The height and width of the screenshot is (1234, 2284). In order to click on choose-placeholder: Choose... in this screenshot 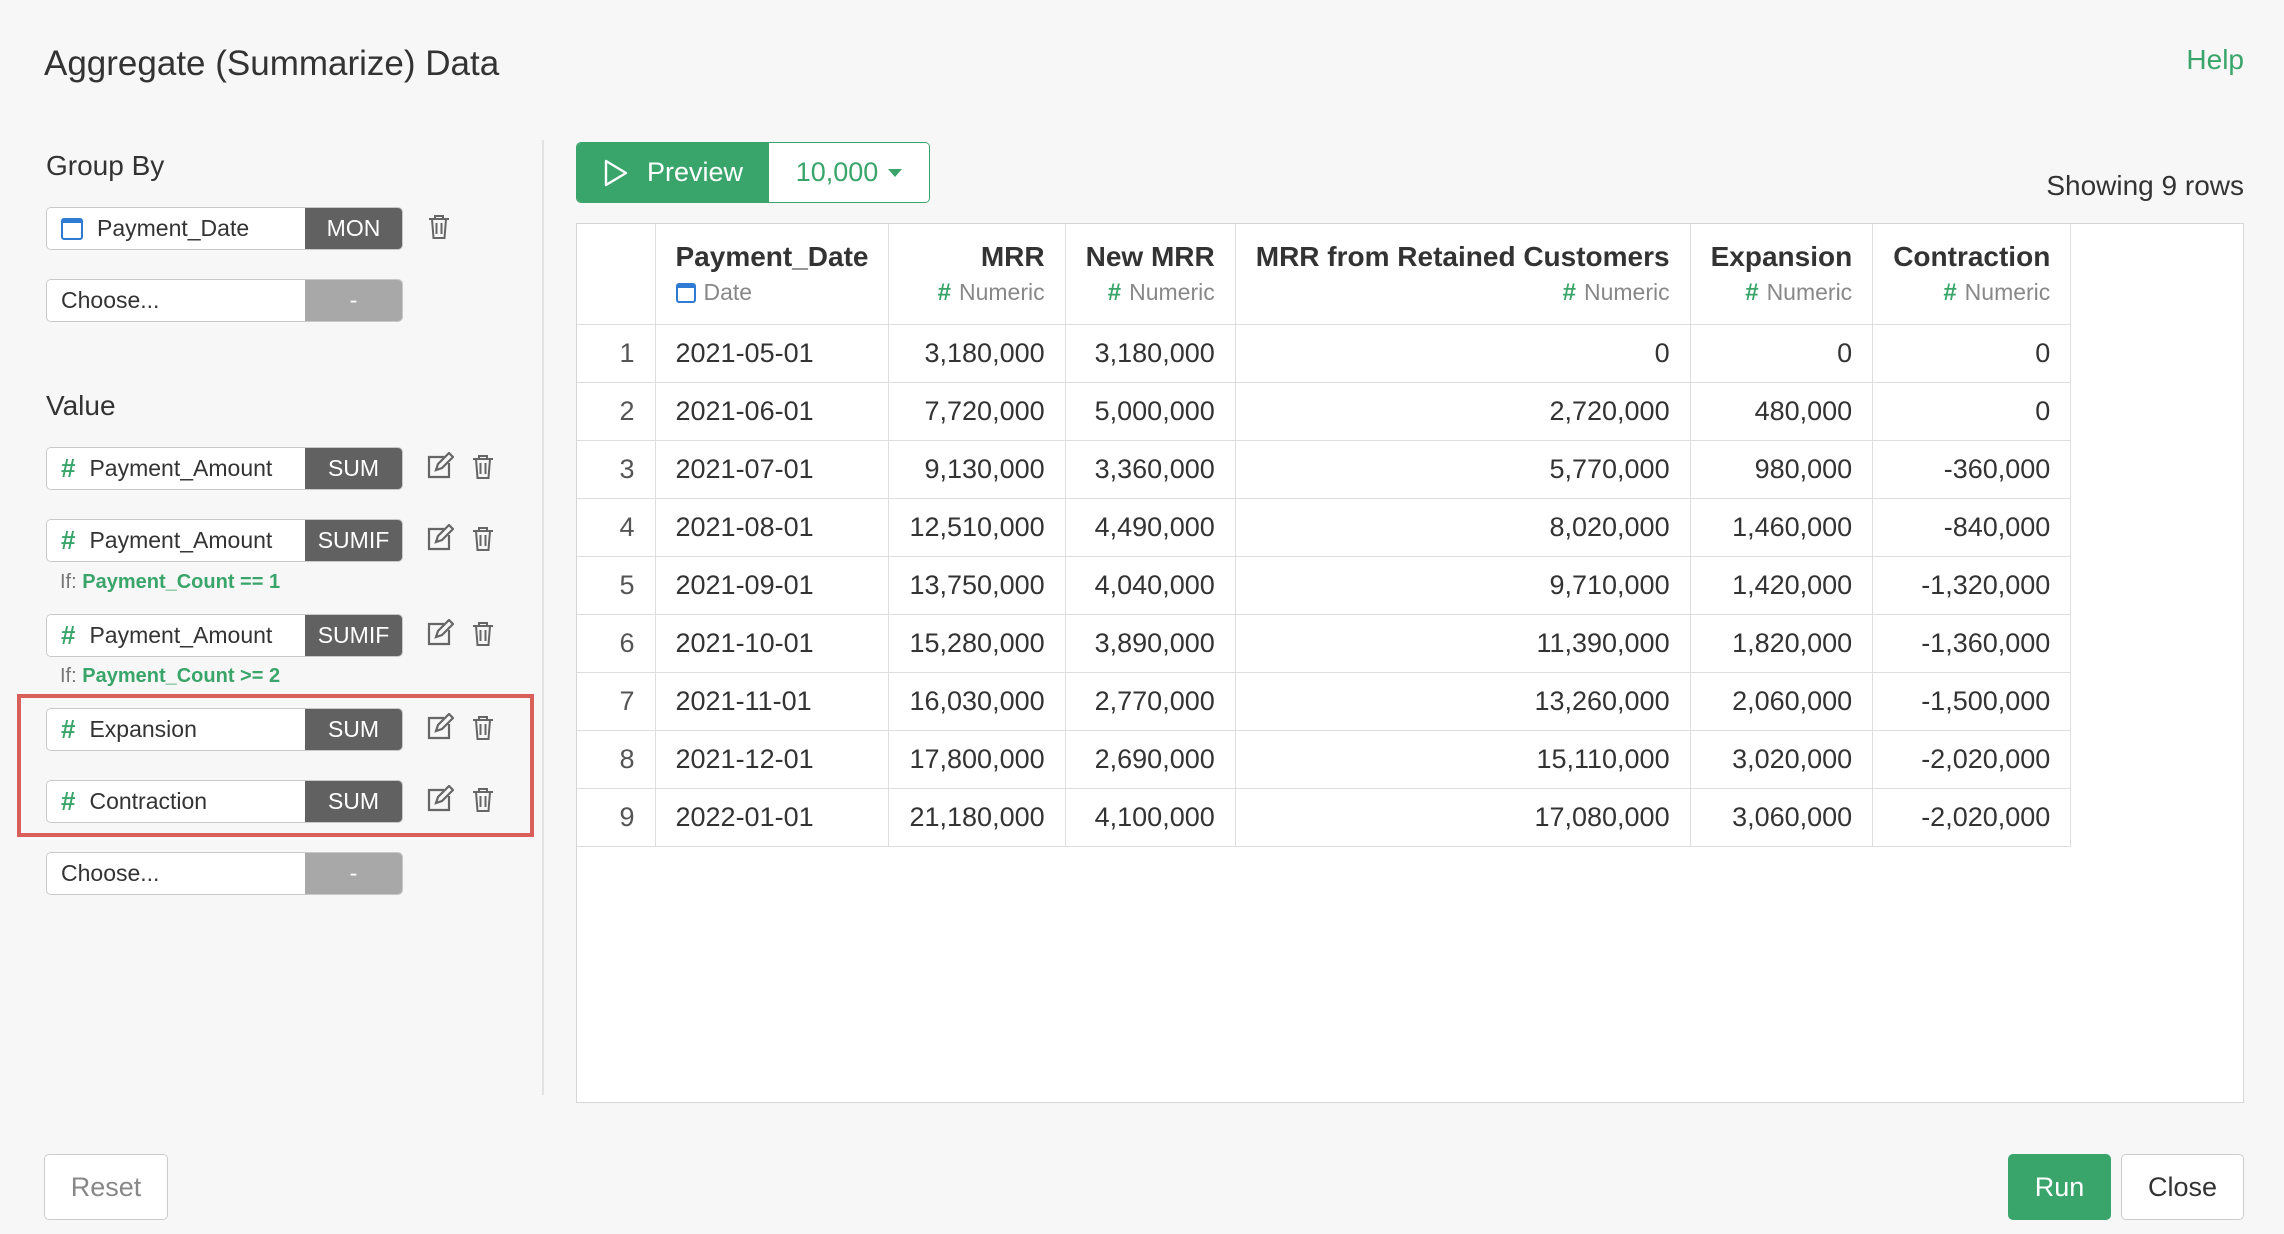, I will do `click(176, 873)`.